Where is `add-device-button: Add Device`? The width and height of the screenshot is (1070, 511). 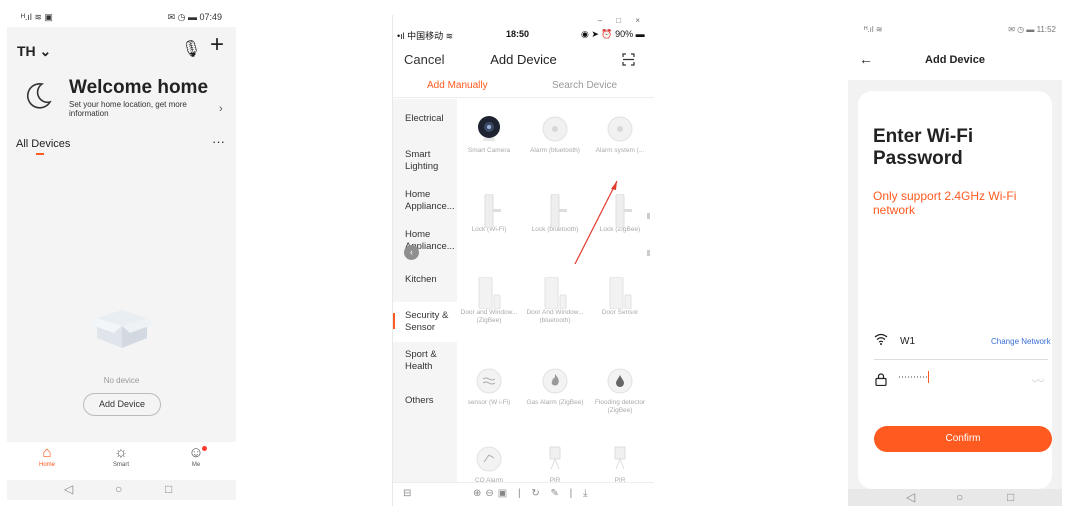
add-device-button: Add Device is located at coordinates (122, 404).